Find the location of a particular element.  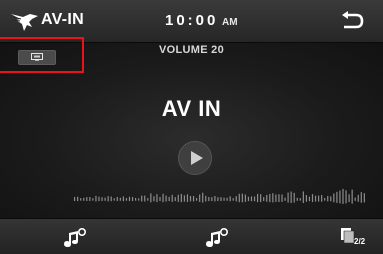

volume-label: VOLUME 20 is located at coordinates (191, 50).